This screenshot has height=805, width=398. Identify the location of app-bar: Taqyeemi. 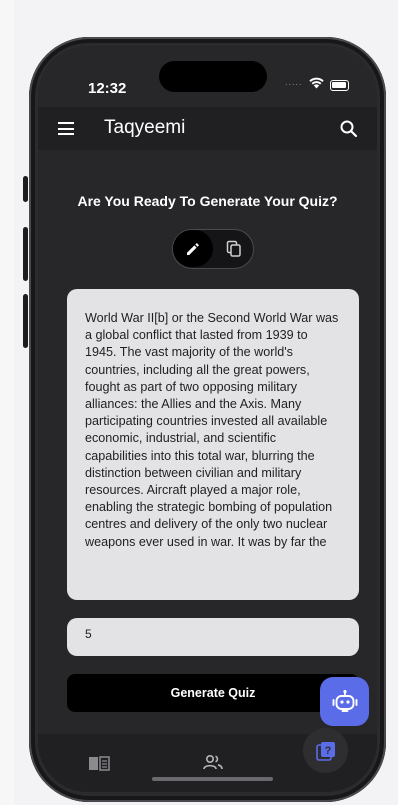
(207, 128).